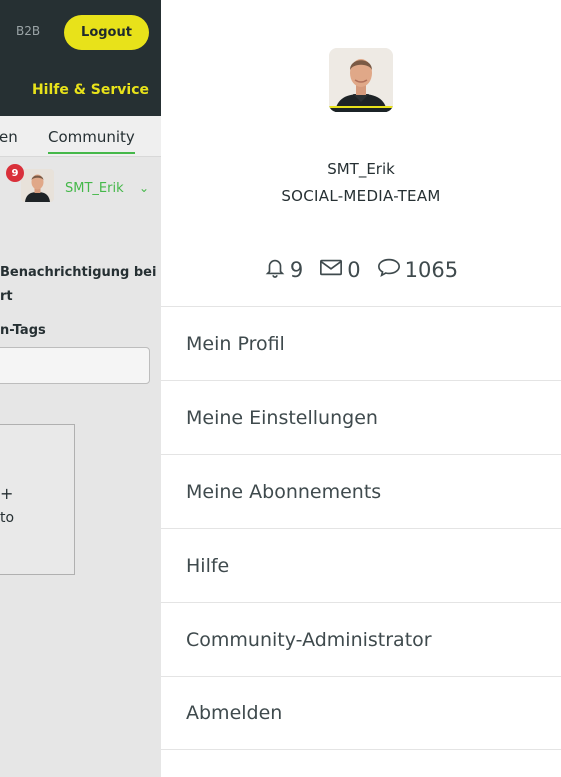 Image resolution: width=561 pixels, height=777 pixels. I want to click on profile-username: SMT_Erik, so click(361, 169).